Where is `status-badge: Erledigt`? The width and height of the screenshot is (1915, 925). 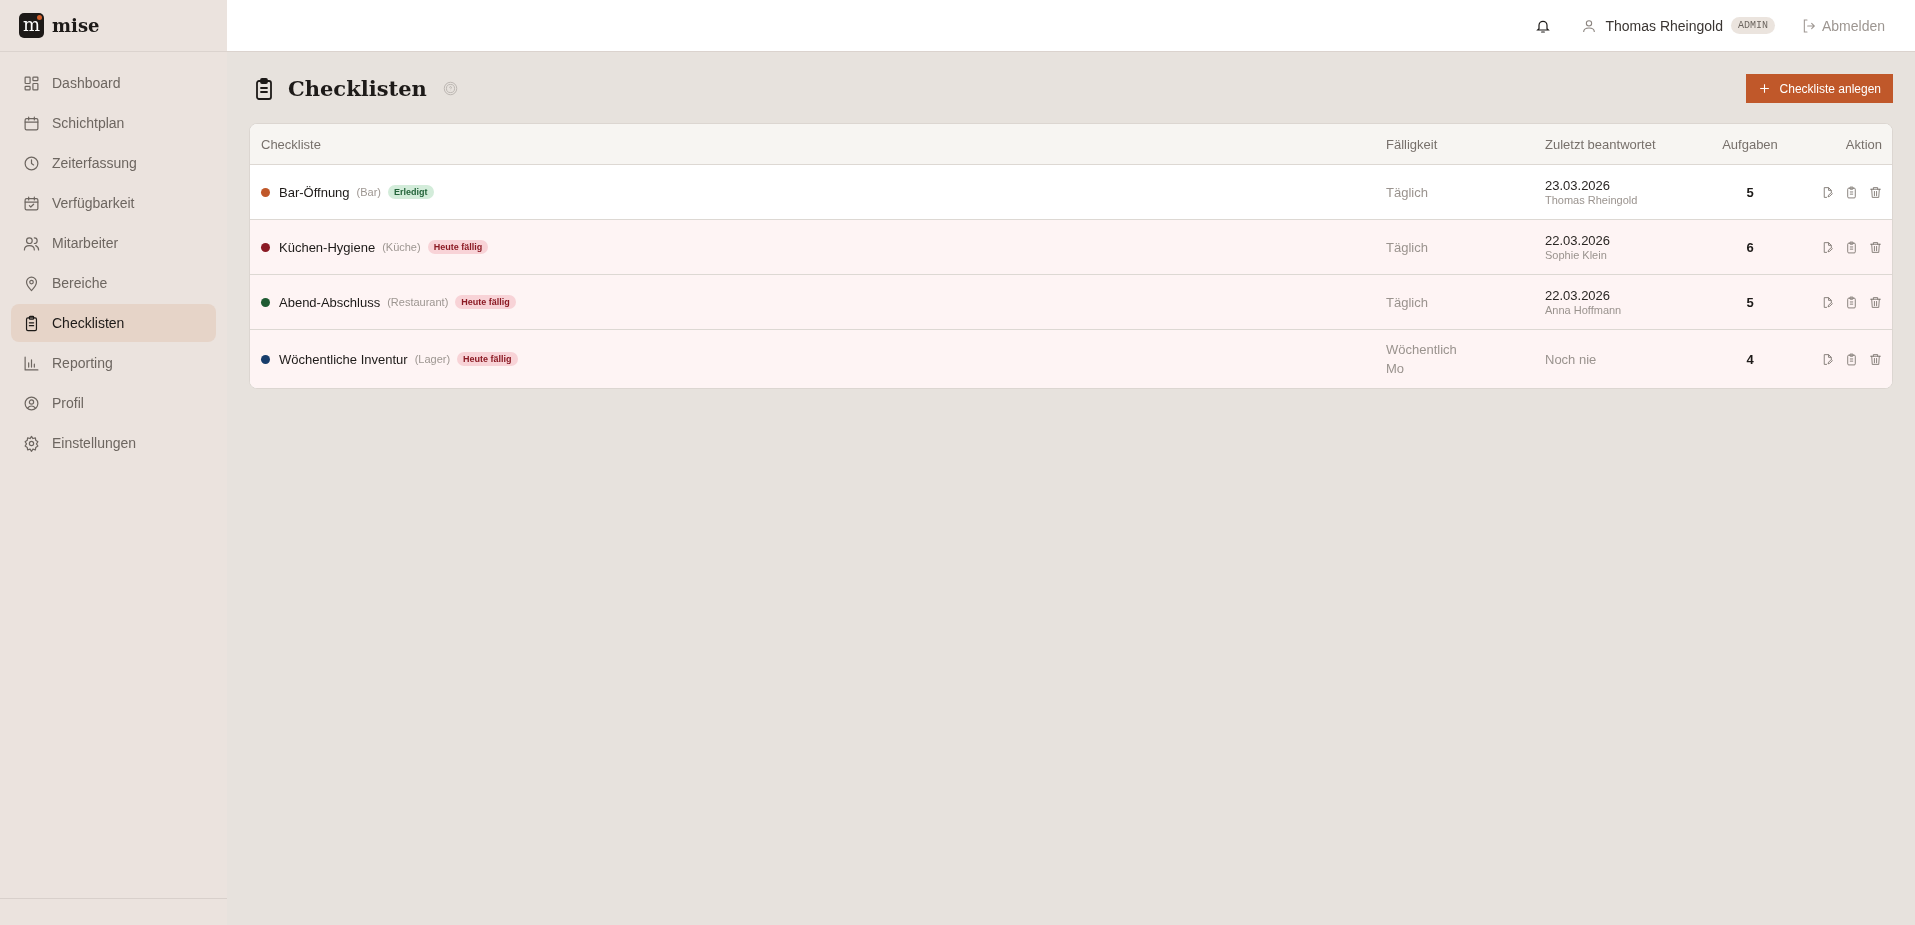 status-badge: Erledigt is located at coordinates (411, 192).